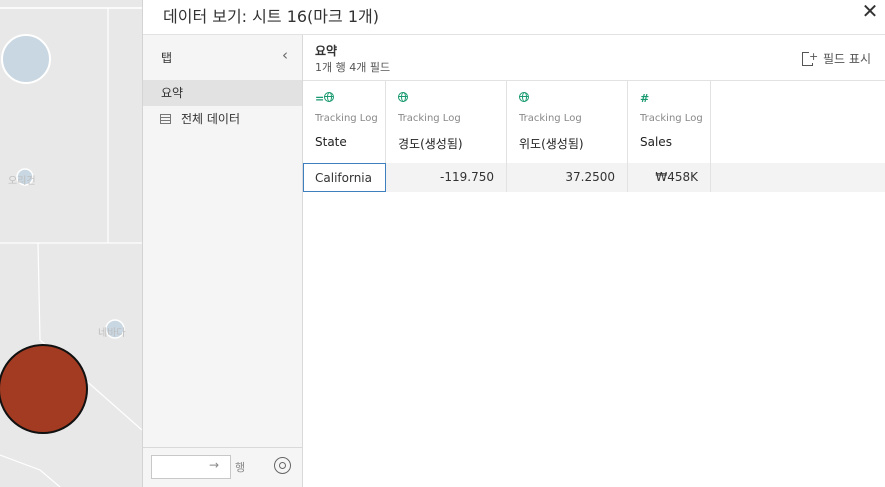 The image size is (885, 487). I want to click on rows-label: 행, so click(240, 467).